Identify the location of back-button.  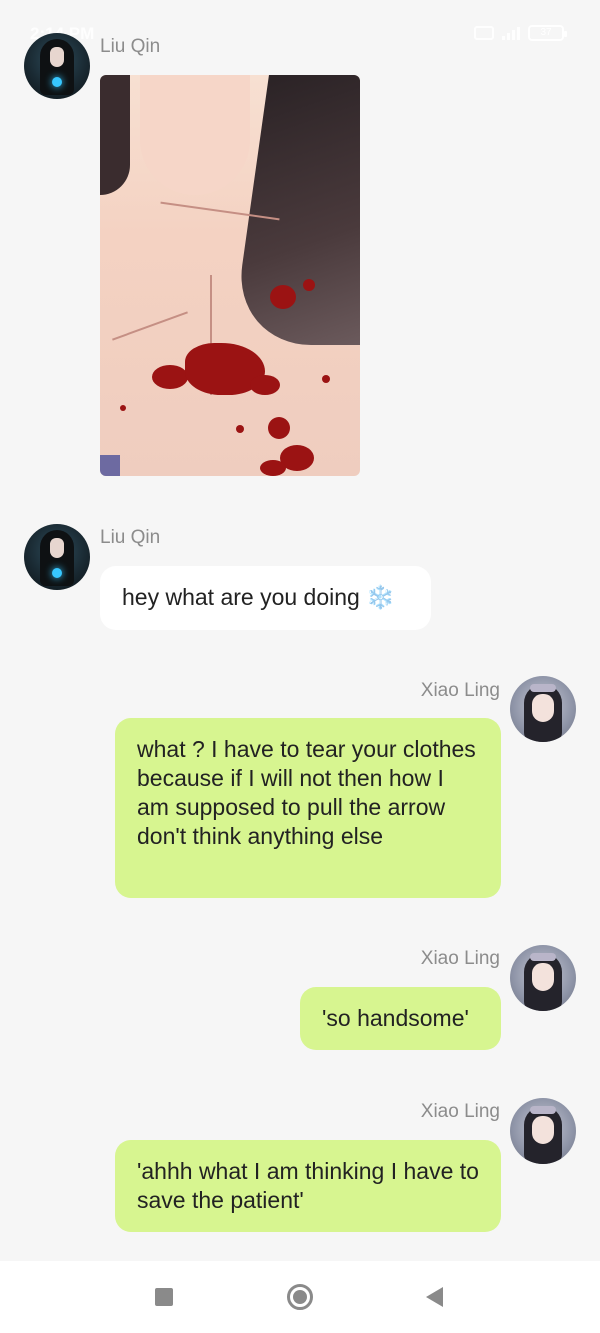
(434, 1297).